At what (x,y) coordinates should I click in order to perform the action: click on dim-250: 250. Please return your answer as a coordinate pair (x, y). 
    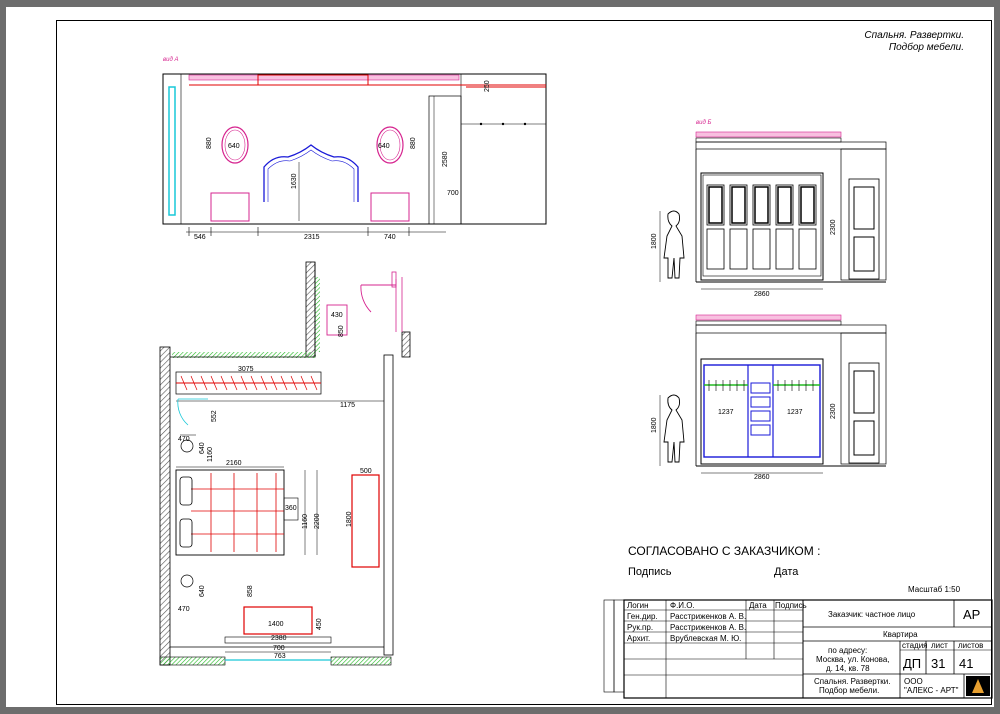
    Looking at the image, I should click on (487, 86).